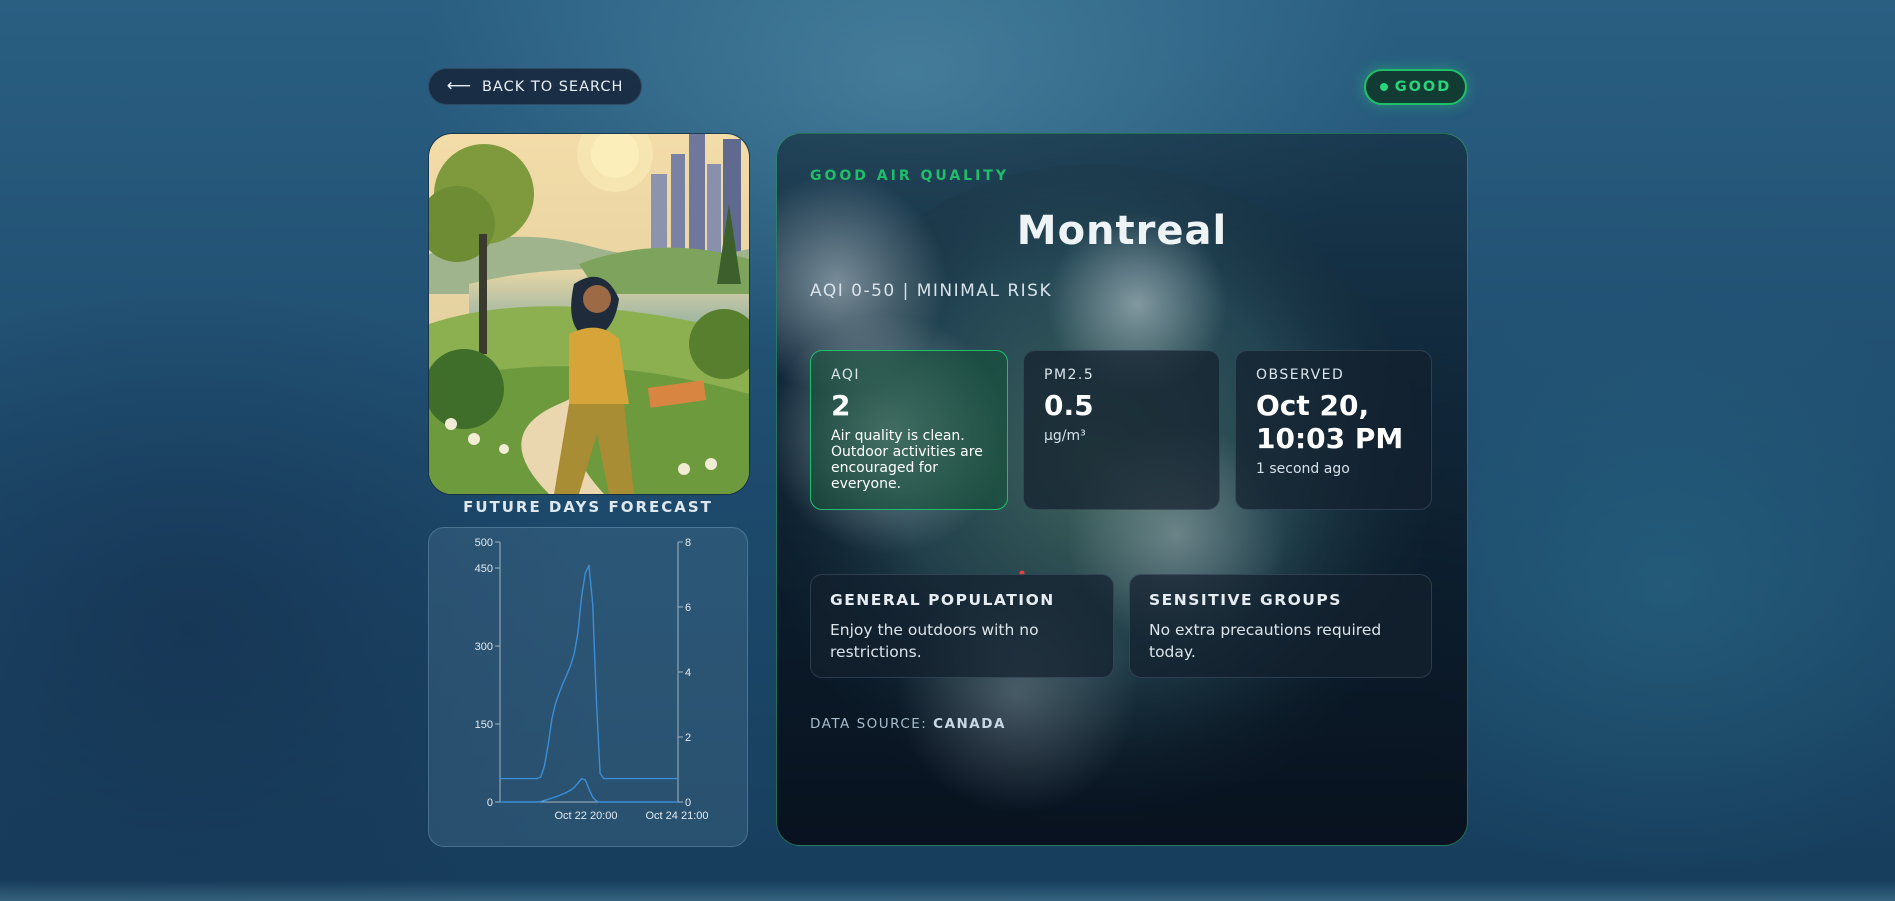 The image size is (1895, 901). I want to click on general-population-title: GENERAL POPULATION, so click(942, 600).